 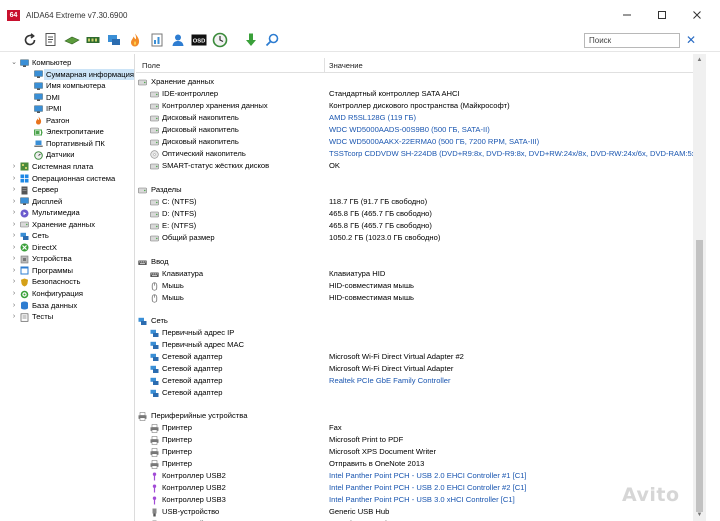 I want to click on table-row: SMART-статус жёстких дисков OK, so click(x=414, y=166).